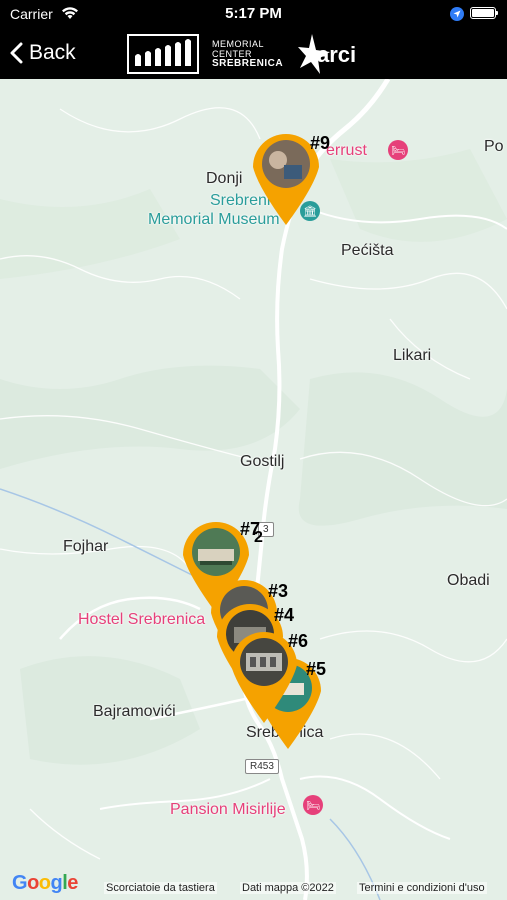 This screenshot has width=507, height=900. What do you see at coordinates (457, 14) in the screenshot?
I see `location-arrow-icon` at bounding box center [457, 14].